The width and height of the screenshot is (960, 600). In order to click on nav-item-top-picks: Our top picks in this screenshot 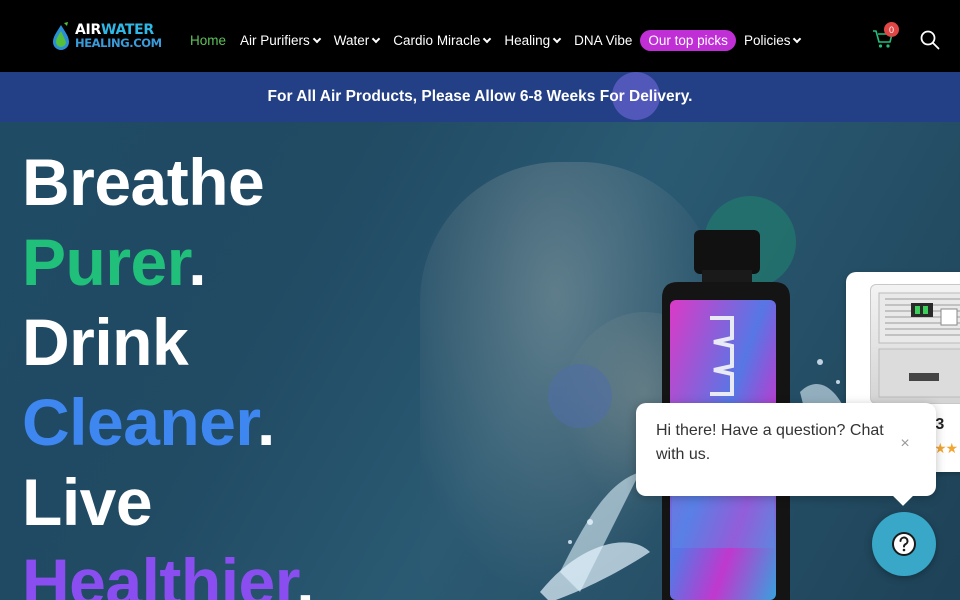, I will do `click(688, 40)`.